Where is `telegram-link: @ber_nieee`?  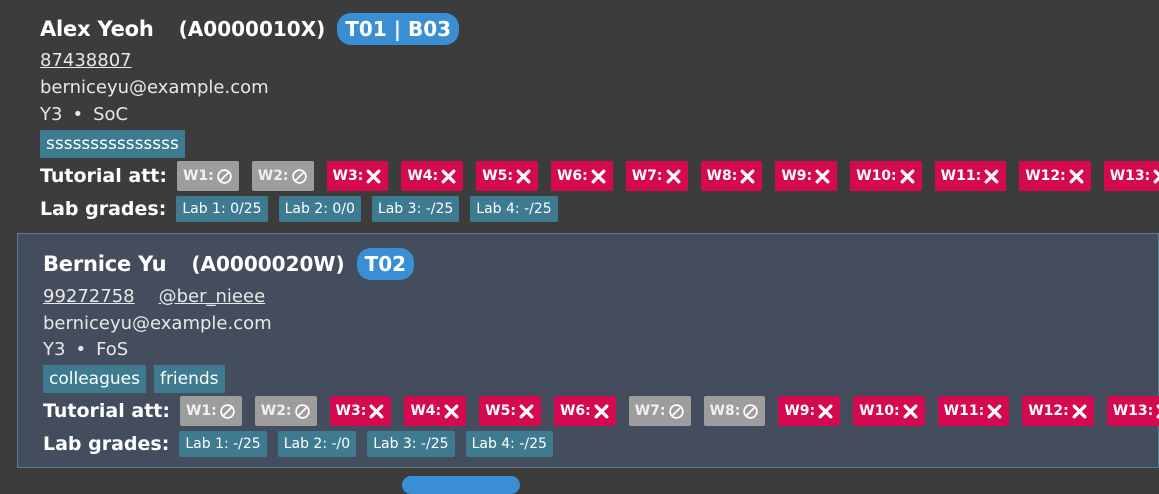 telegram-link: @ber_nieee is located at coordinates (212, 296).